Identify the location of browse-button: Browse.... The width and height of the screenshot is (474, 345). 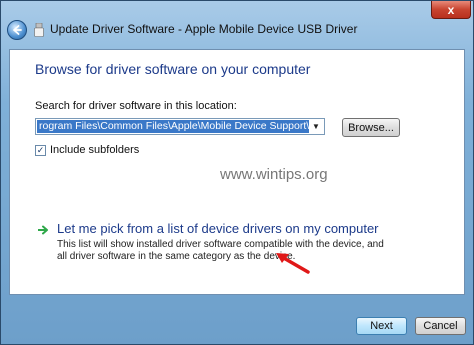
(371, 127).